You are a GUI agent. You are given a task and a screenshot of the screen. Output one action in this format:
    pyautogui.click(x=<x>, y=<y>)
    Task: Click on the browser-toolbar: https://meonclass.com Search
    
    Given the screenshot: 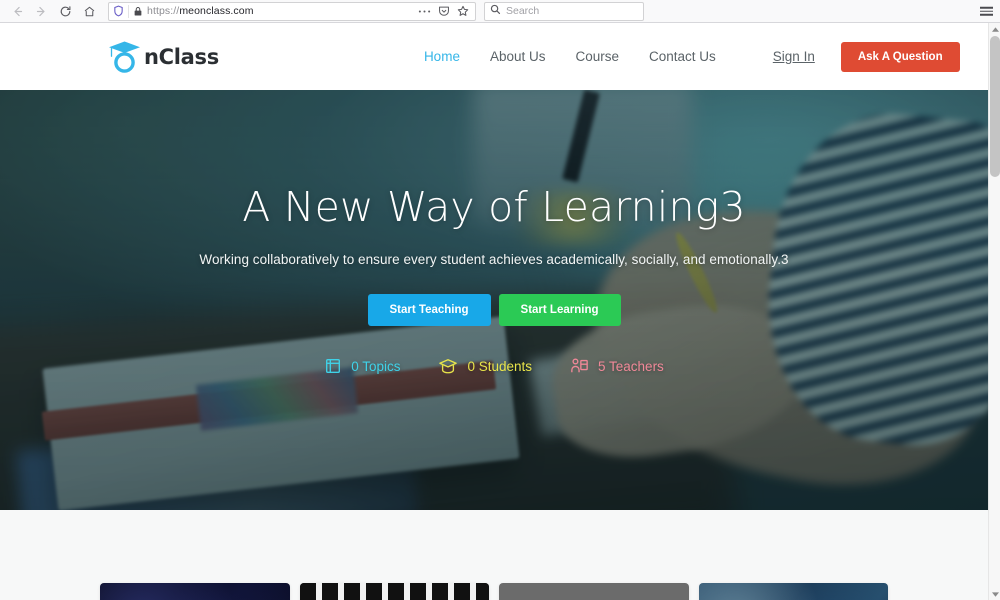 What is the action you would take?
    pyautogui.click(x=500, y=11)
    